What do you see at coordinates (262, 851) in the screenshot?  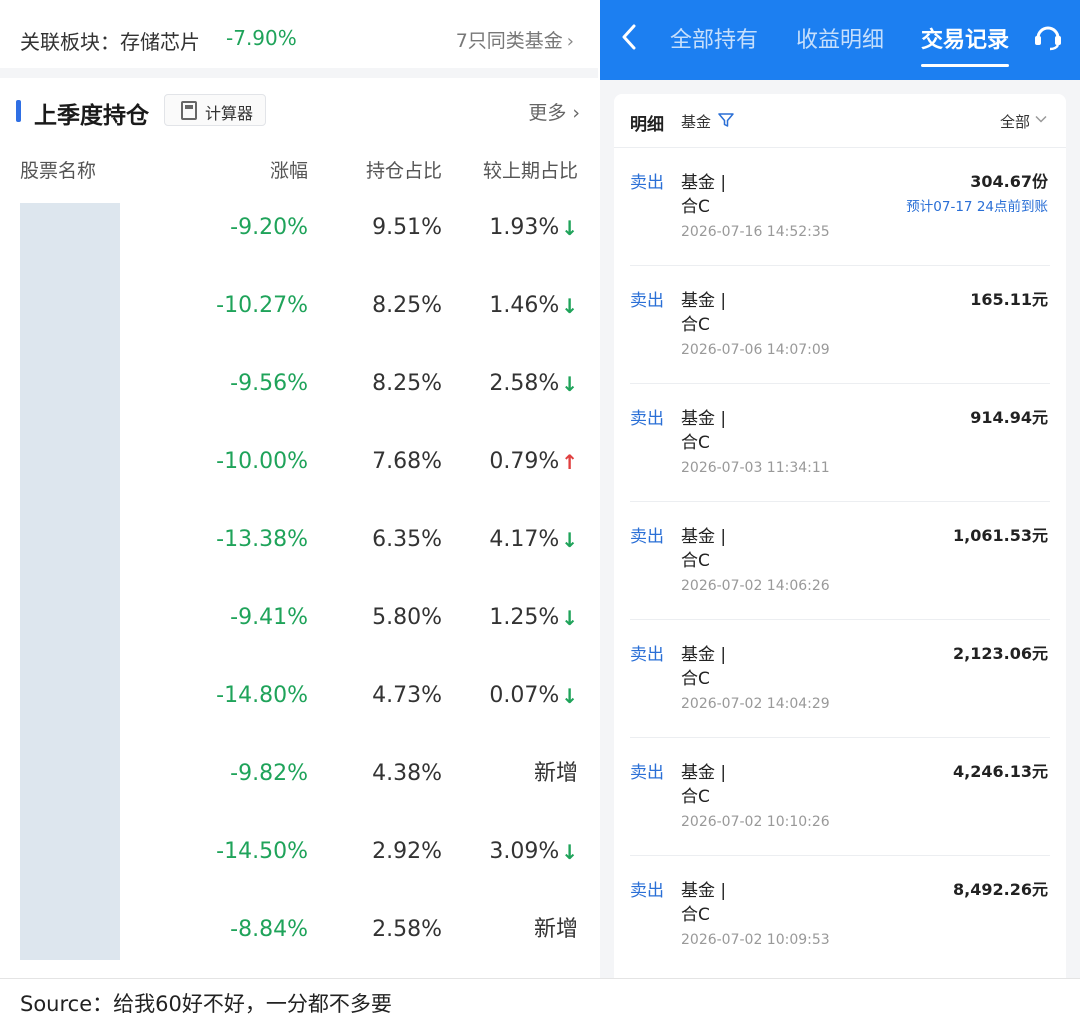 I see `change-value: -14.50%` at bounding box center [262, 851].